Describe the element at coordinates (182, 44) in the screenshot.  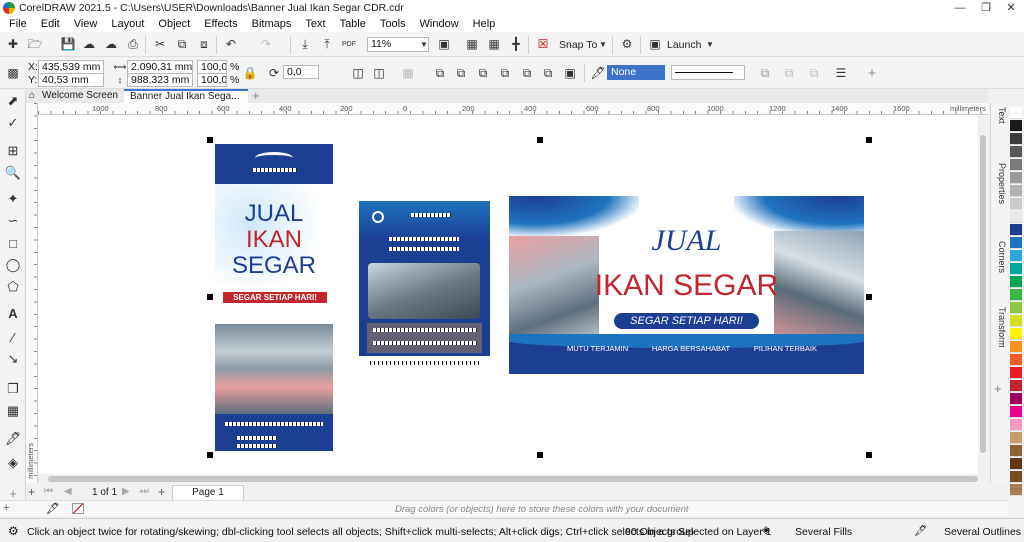
I see `copy-icon: ⧉` at that location.